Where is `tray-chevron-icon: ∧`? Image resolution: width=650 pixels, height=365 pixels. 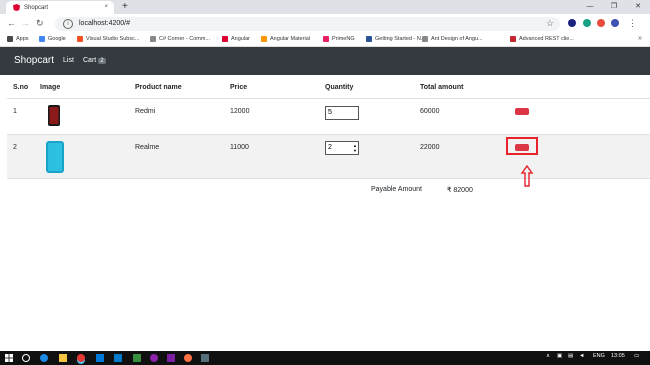
tray-chevron-icon: ∧ is located at coordinates (548, 356).